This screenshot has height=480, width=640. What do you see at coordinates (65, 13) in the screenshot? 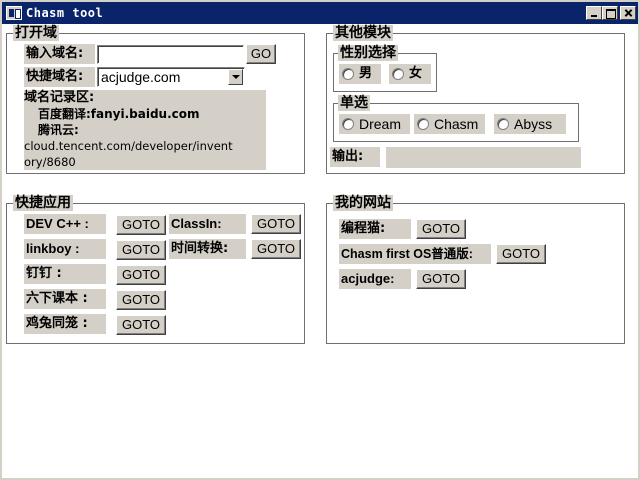
I see `window-title: Chasm tool` at bounding box center [65, 13].